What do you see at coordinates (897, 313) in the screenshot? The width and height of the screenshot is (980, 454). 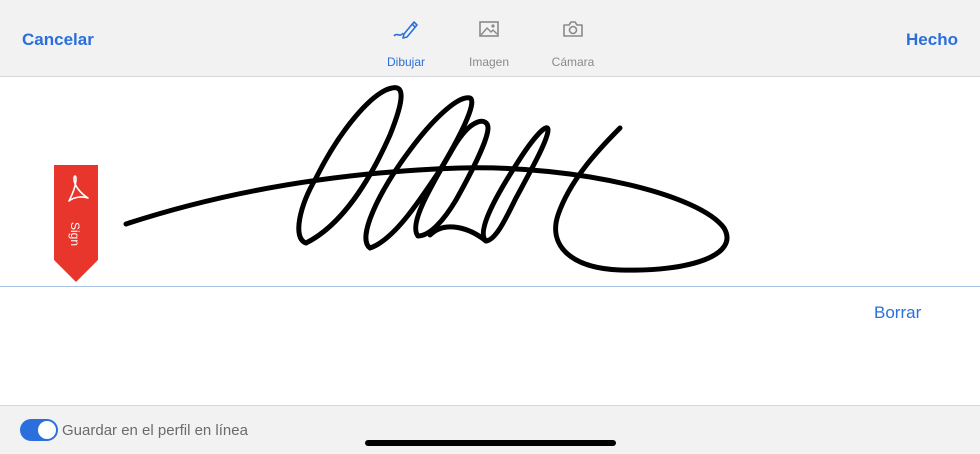 I see `clear-button: Borrar` at bounding box center [897, 313].